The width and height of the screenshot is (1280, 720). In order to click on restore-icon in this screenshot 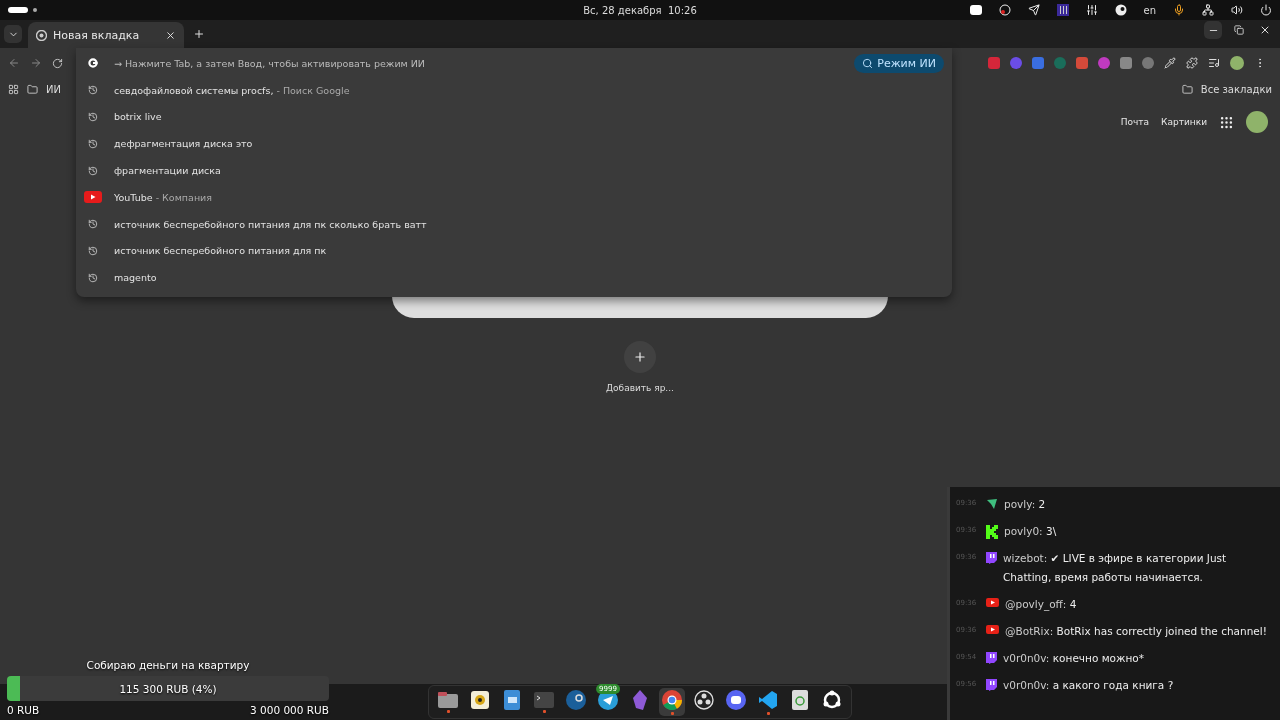, I will do `click(1239, 30)`.